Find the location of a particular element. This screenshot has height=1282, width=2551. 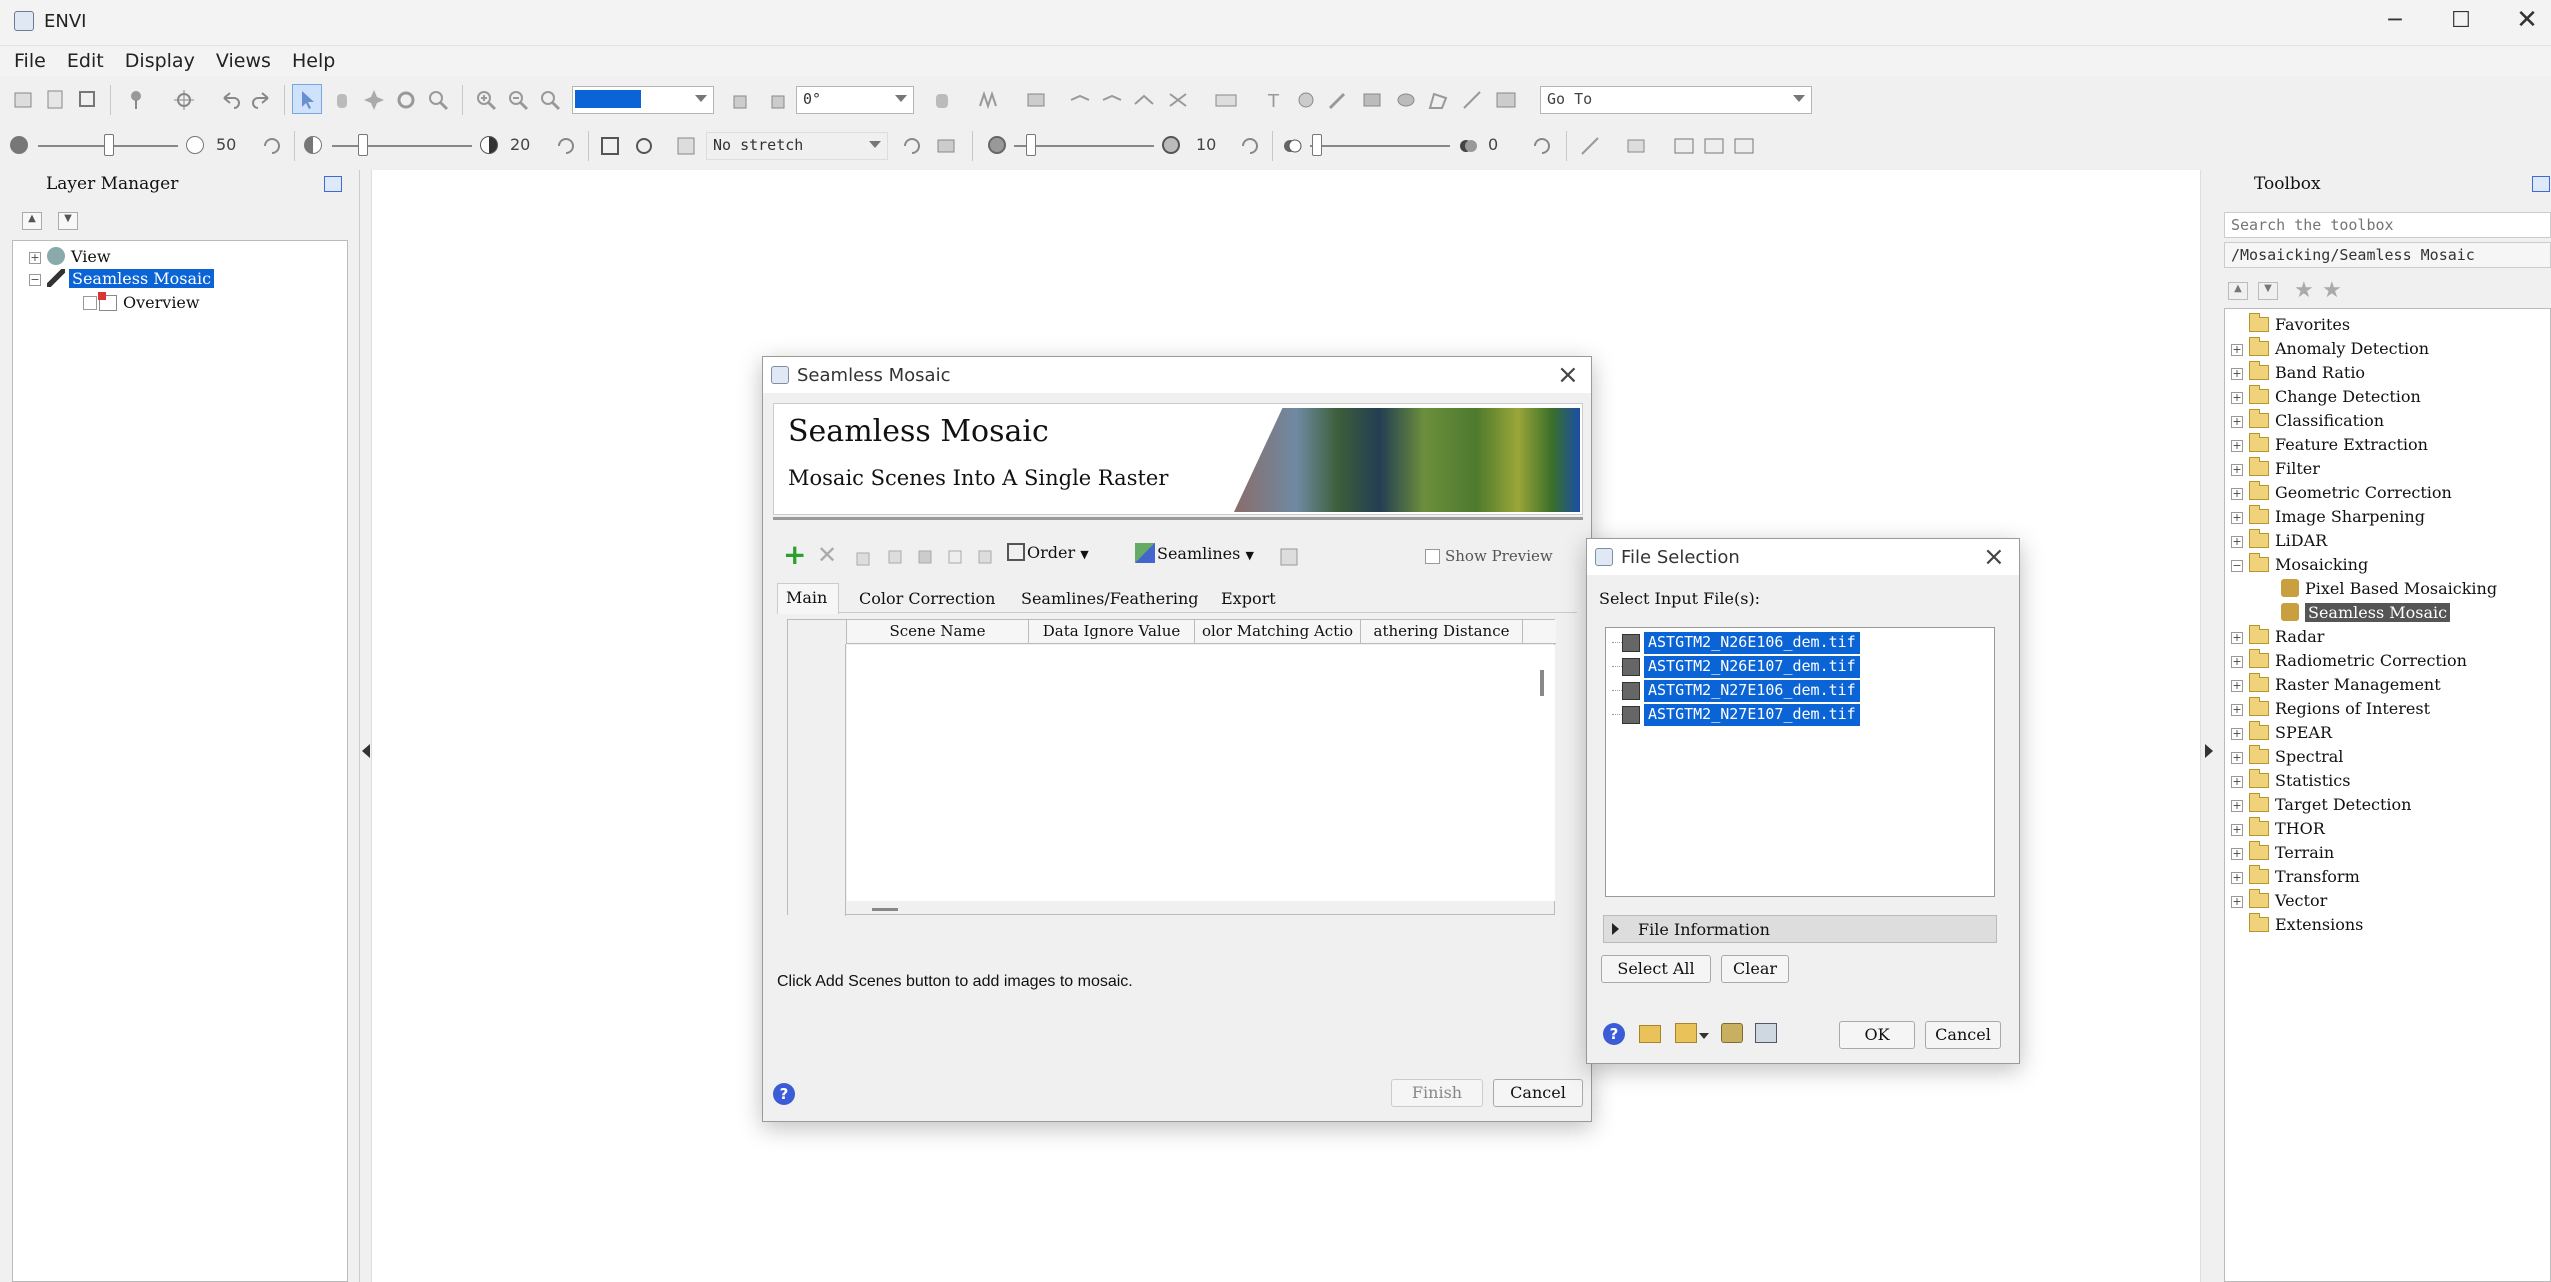

data-manager-icon is located at coordinates (56, 100).